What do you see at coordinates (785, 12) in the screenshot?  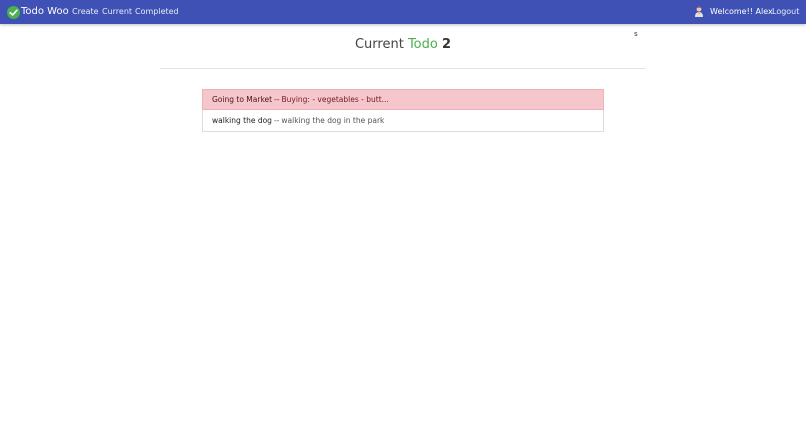 I see `logout-link: Logout` at bounding box center [785, 12].